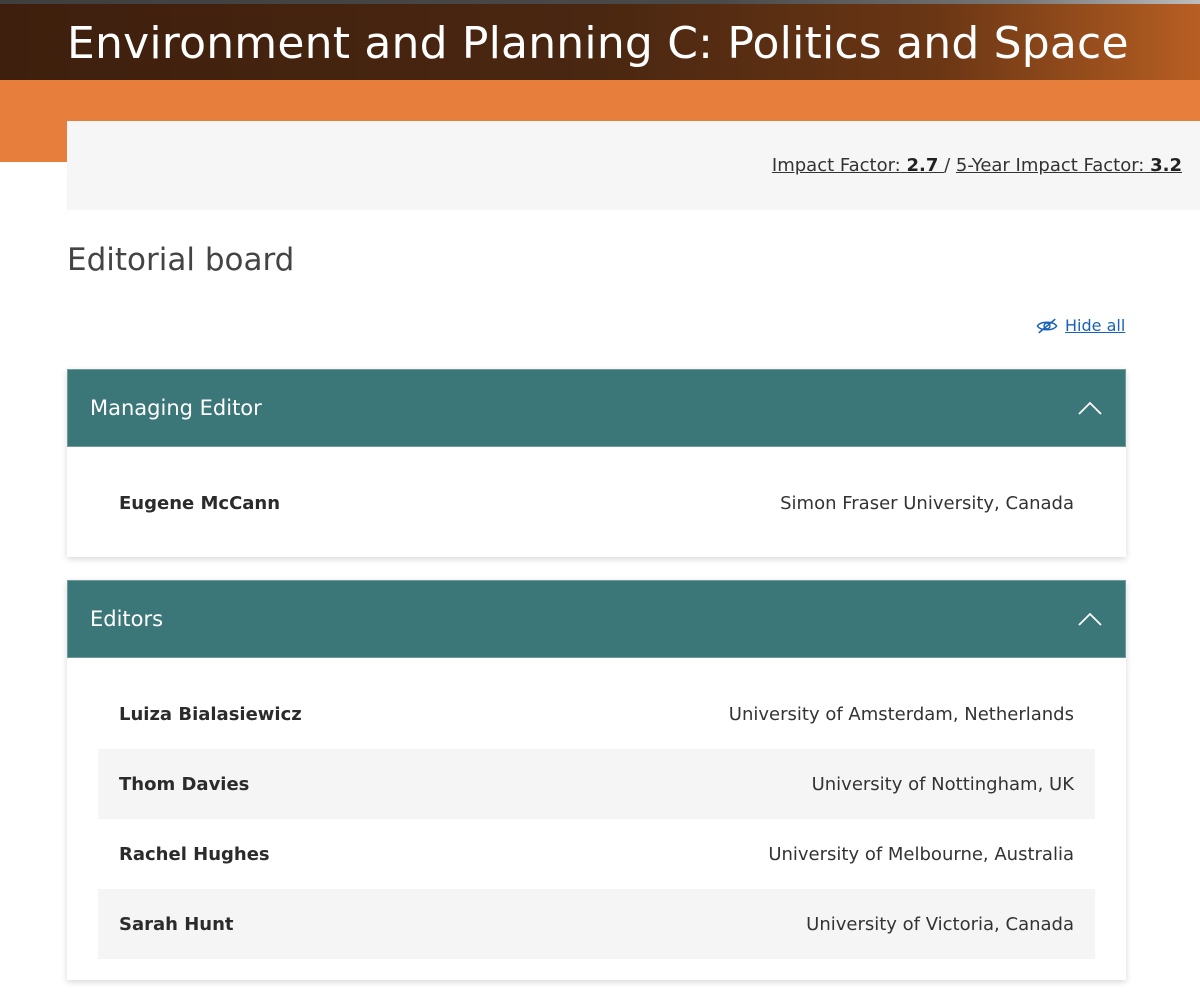  I want to click on impact-factor-link: Impact Factor: 2.7, so click(858, 165).